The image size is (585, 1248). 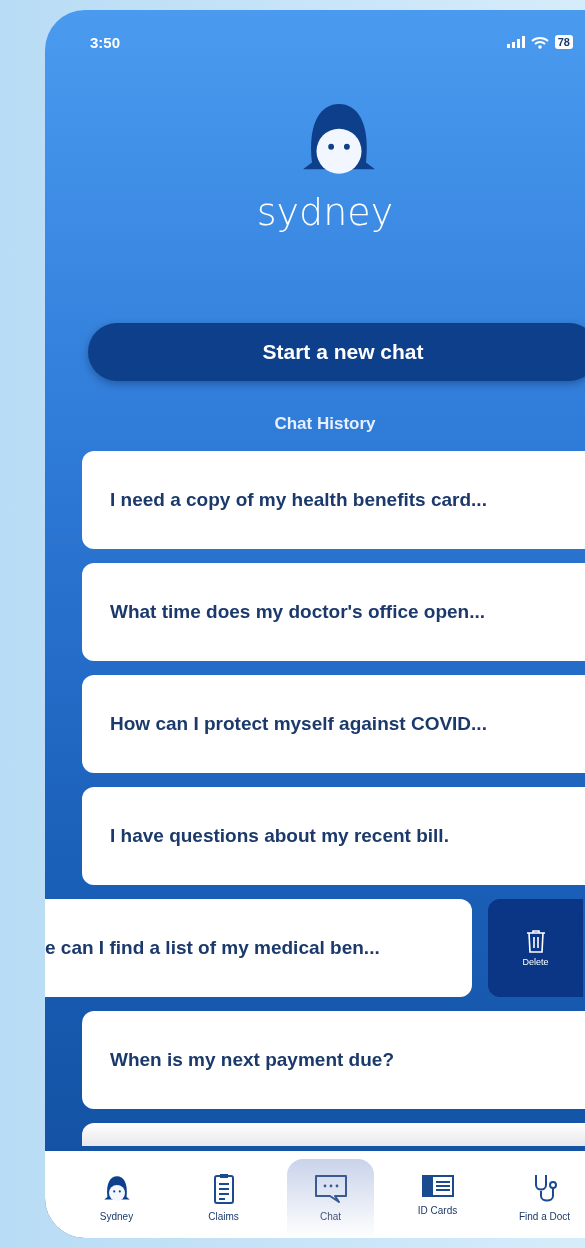 I want to click on section-title: Chat History, so click(x=325, y=424).